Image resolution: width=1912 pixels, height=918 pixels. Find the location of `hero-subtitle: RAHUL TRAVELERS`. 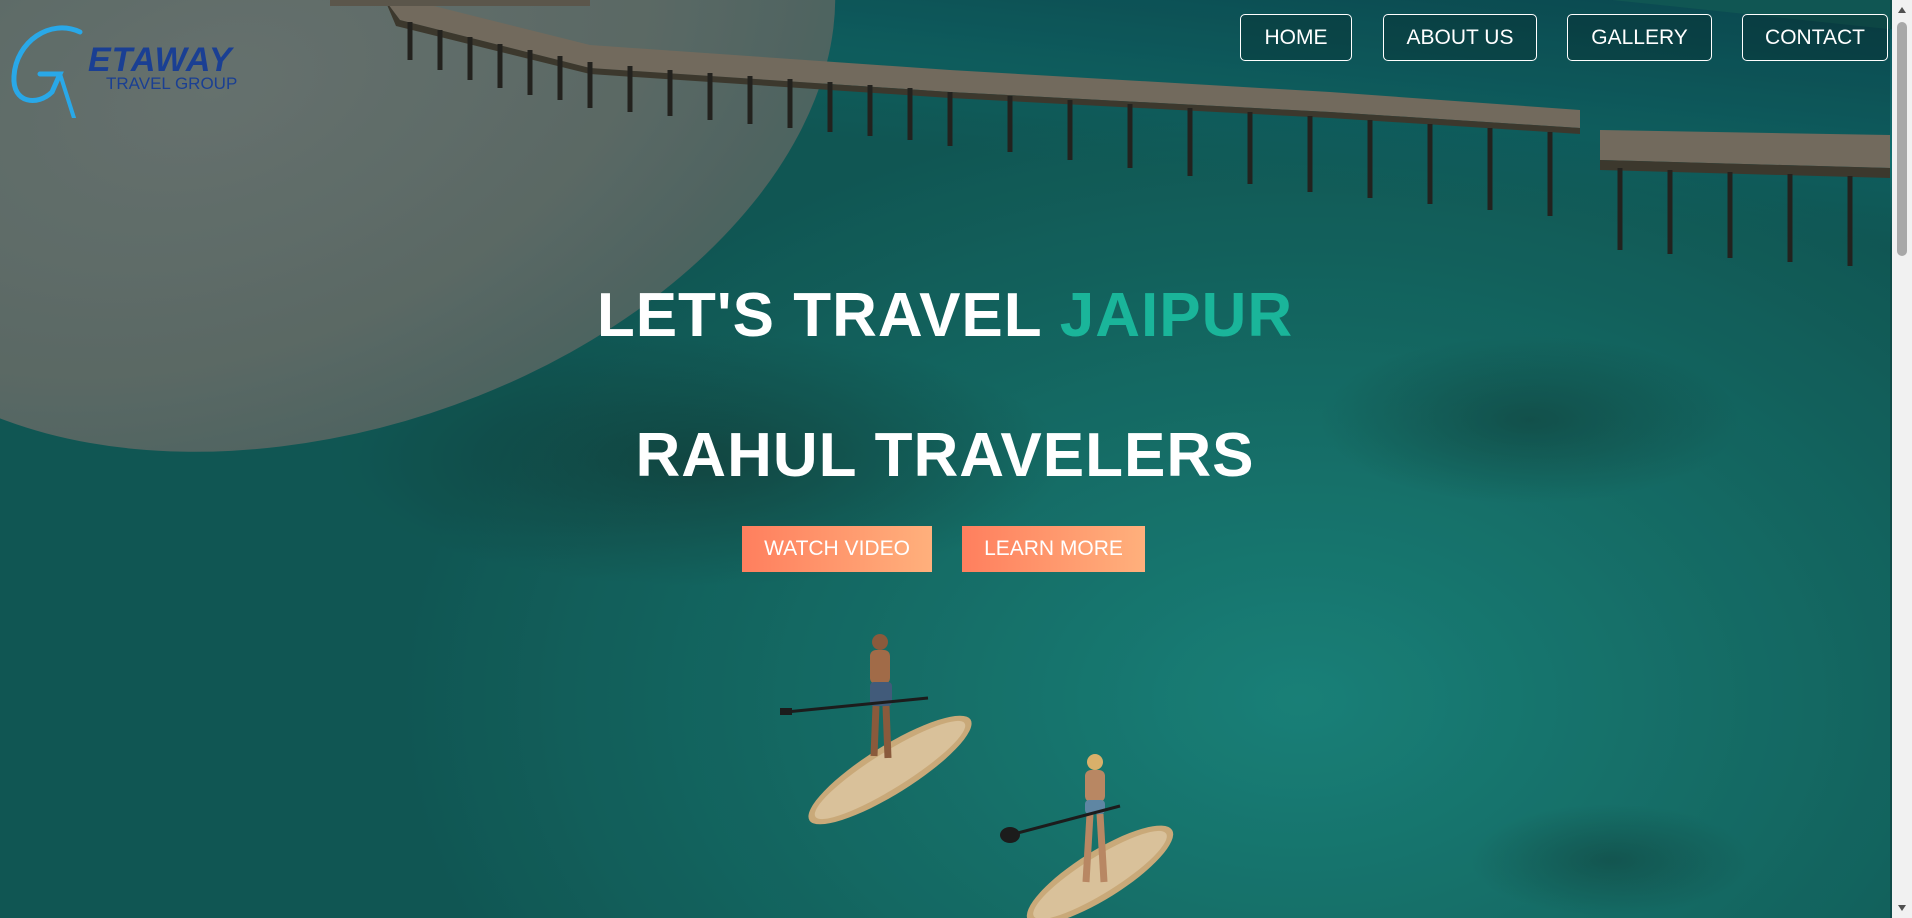

hero-subtitle: RAHUL TRAVELERS is located at coordinates (945, 455).